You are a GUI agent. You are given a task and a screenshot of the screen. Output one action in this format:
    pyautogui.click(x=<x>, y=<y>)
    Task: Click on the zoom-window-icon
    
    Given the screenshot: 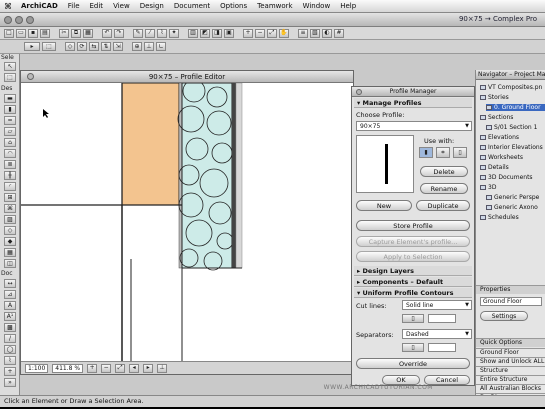 What is the action you would take?
    pyautogui.click(x=30, y=20)
    